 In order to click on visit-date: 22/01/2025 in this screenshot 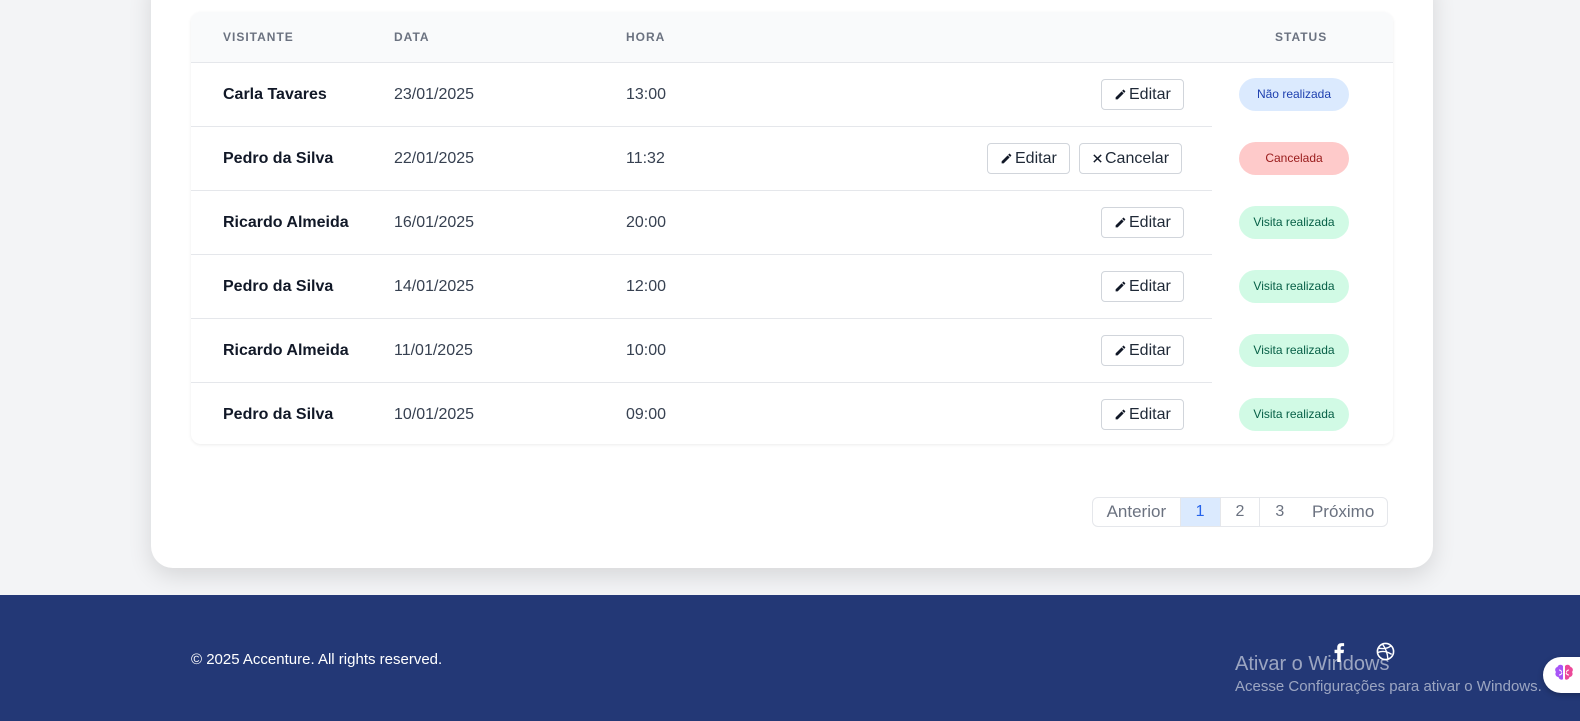, I will do `click(434, 158)`.